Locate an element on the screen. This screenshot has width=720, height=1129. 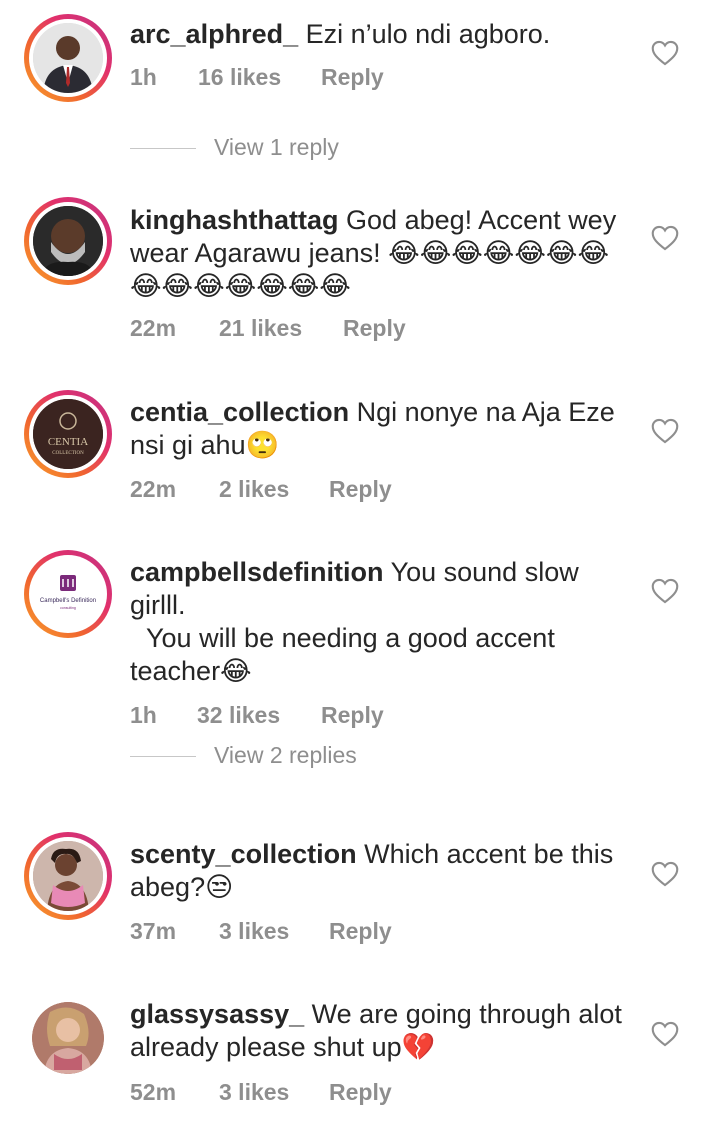
svg-text: COLLECTION is located at coordinates (68, 453).